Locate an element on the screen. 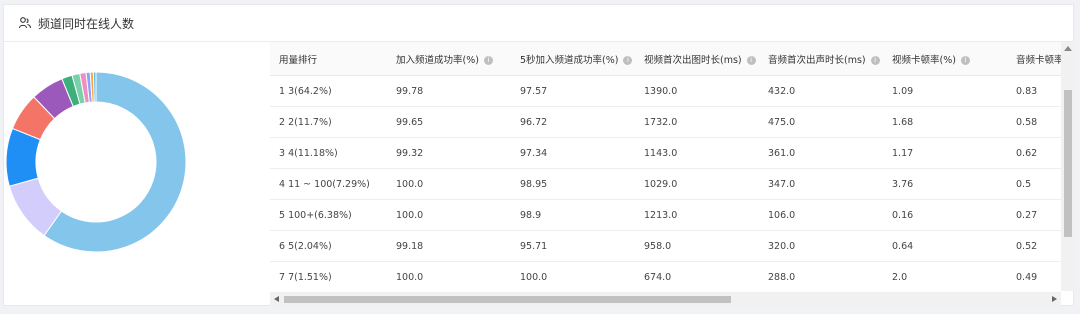  table-cell: 1 3(64.2%) is located at coordinates (328, 91).